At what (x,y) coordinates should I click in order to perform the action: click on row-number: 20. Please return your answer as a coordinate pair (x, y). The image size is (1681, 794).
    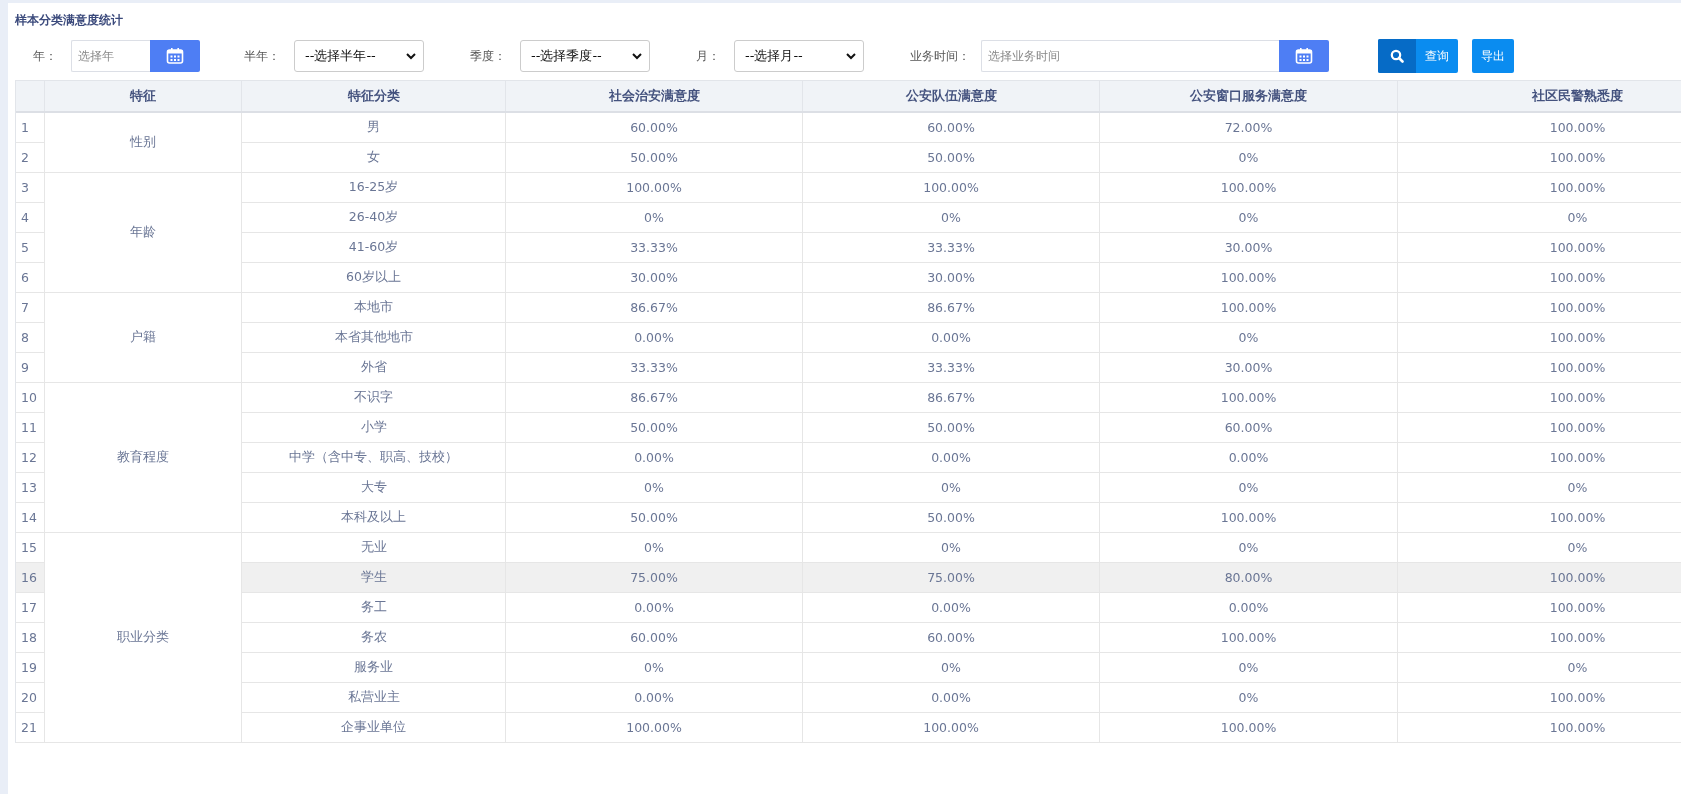
    Looking at the image, I should click on (30, 698).